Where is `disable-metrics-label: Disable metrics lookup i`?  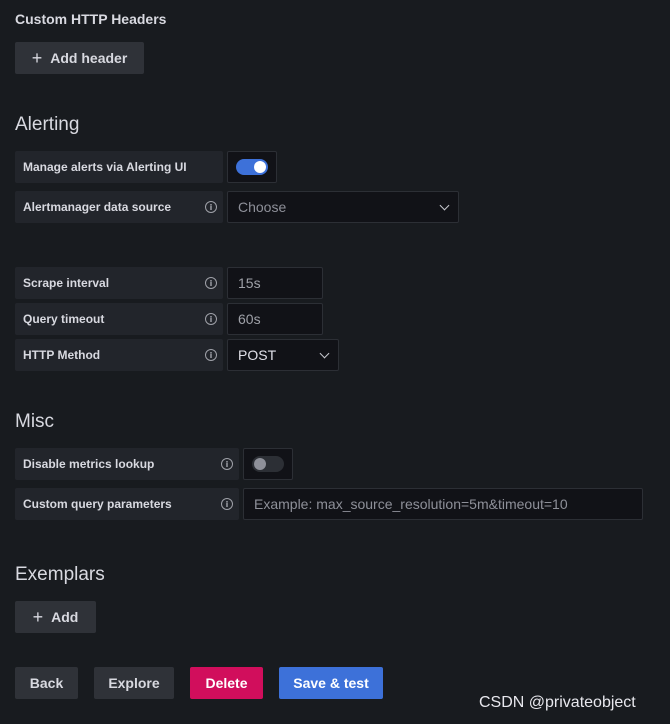 disable-metrics-label: Disable metrics lookup i is located at coordinates (127, 464).